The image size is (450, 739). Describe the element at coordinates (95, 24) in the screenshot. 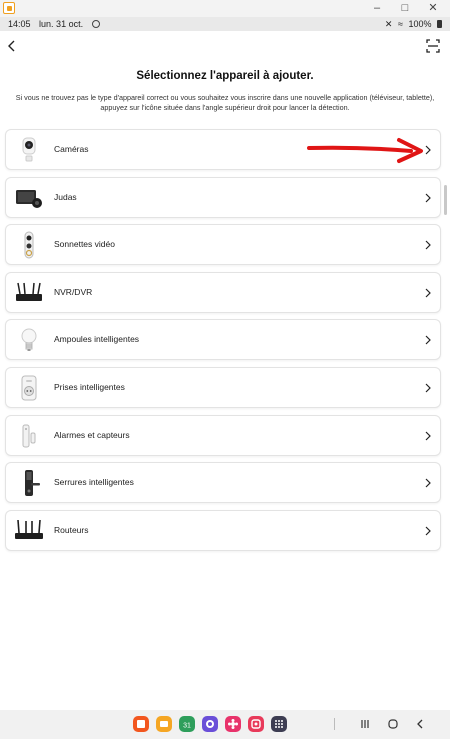

I see `settings-gear-icon` at that location.